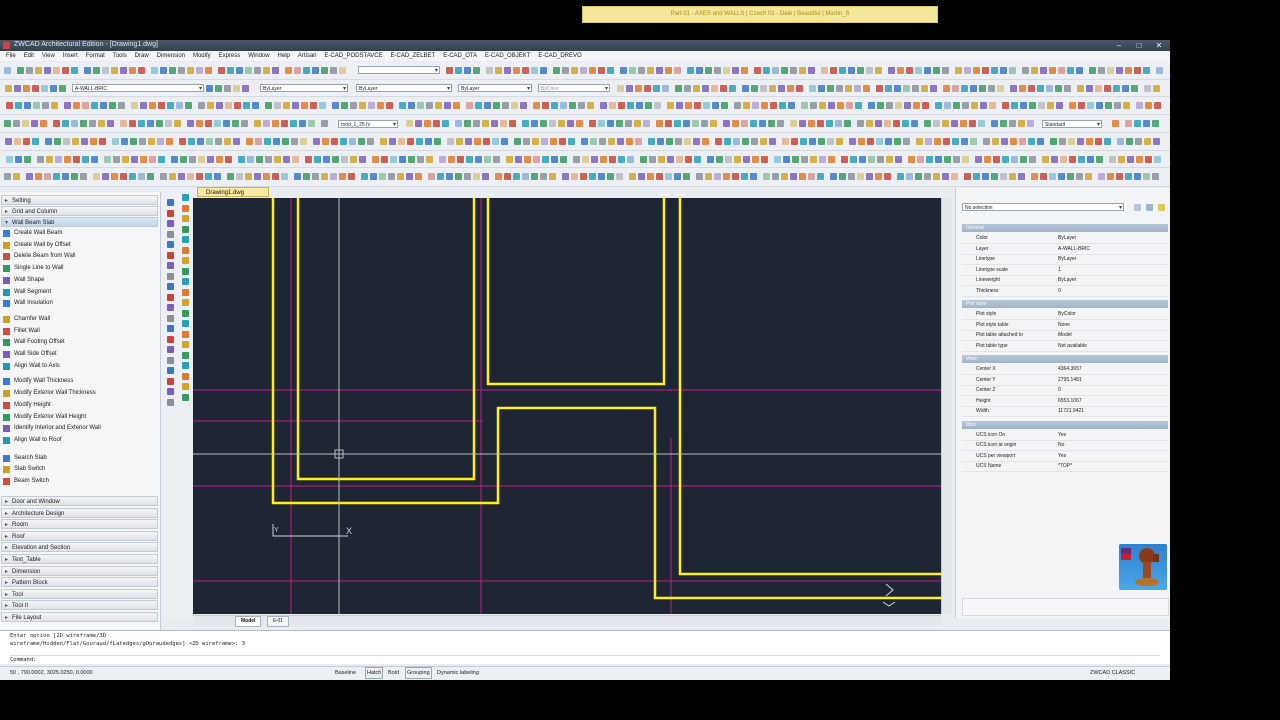 Image resolution: width=1280 pixels, height=720 pixels. What do you see at coordinates (1065, 259) in the screenshot?
I see `property-row: Linetype ByLayer` at bounding box center [1065, 259].